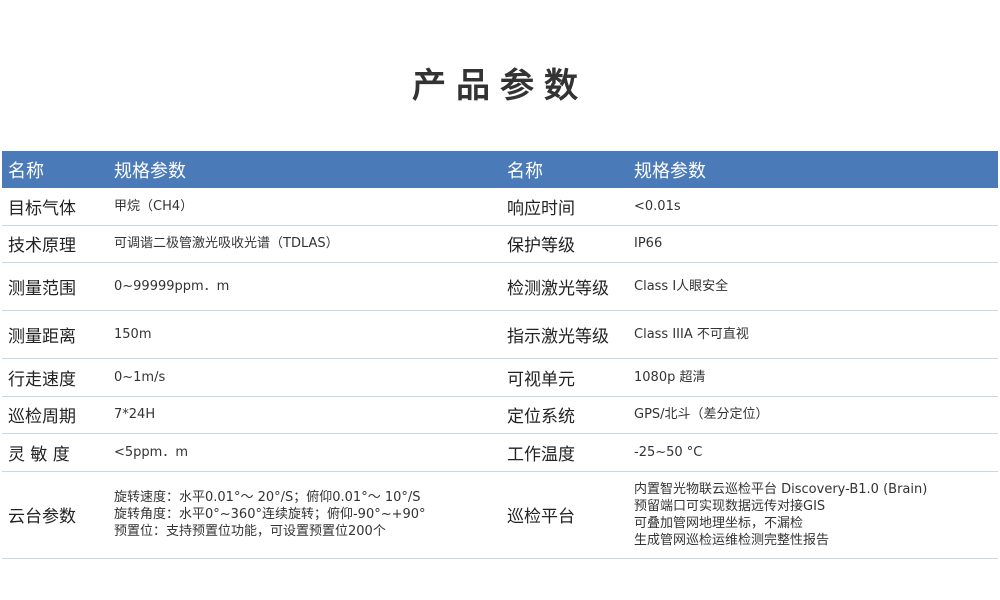  What do you see at coordinates (732, 540) in the screenshot?
I see `param-value-line: 生成管网巡检运维检测完整性报告` at bounding box center [732, 540].